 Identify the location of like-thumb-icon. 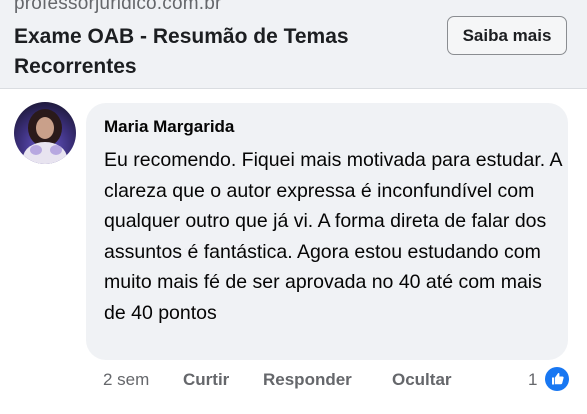
(557, 379).